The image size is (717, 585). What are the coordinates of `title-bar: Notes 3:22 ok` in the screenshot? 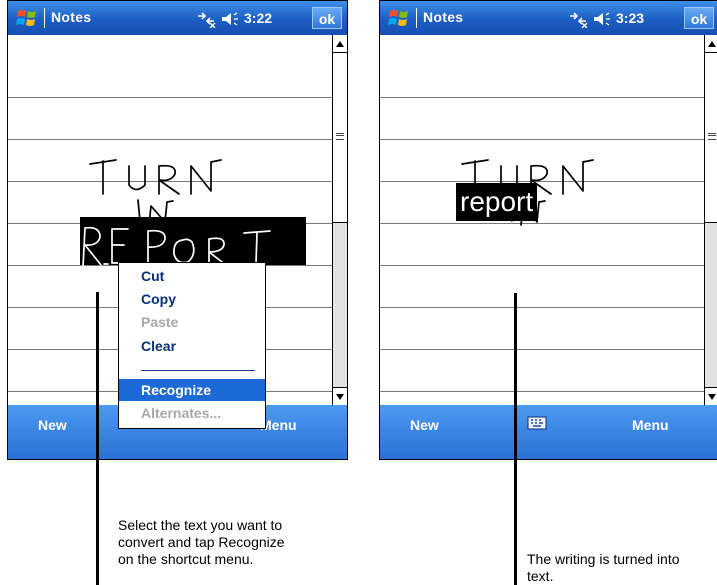 It's located at (177, 18).